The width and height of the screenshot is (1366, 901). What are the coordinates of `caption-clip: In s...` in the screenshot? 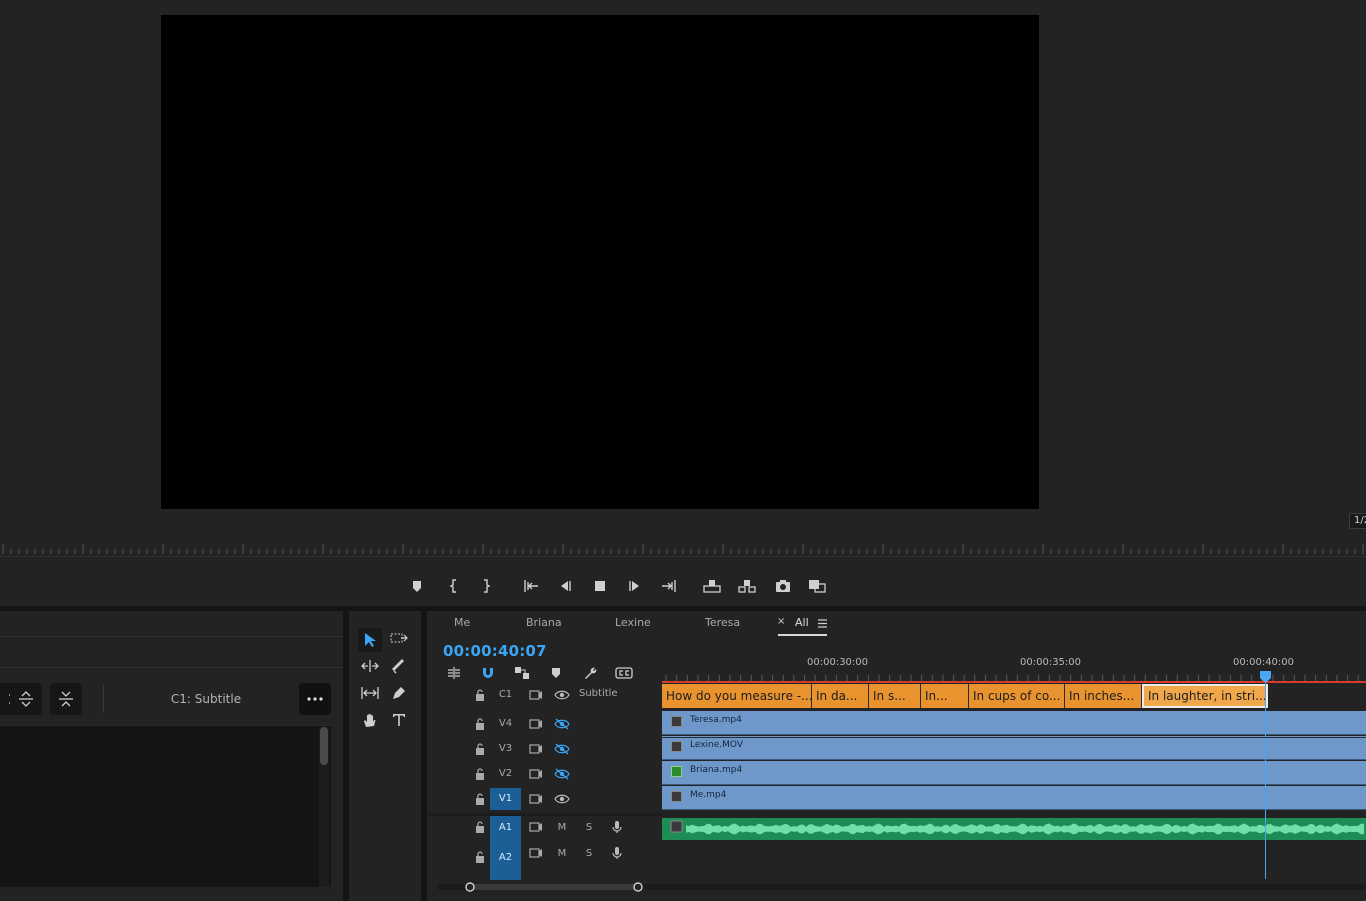 It's located at (895, 696).